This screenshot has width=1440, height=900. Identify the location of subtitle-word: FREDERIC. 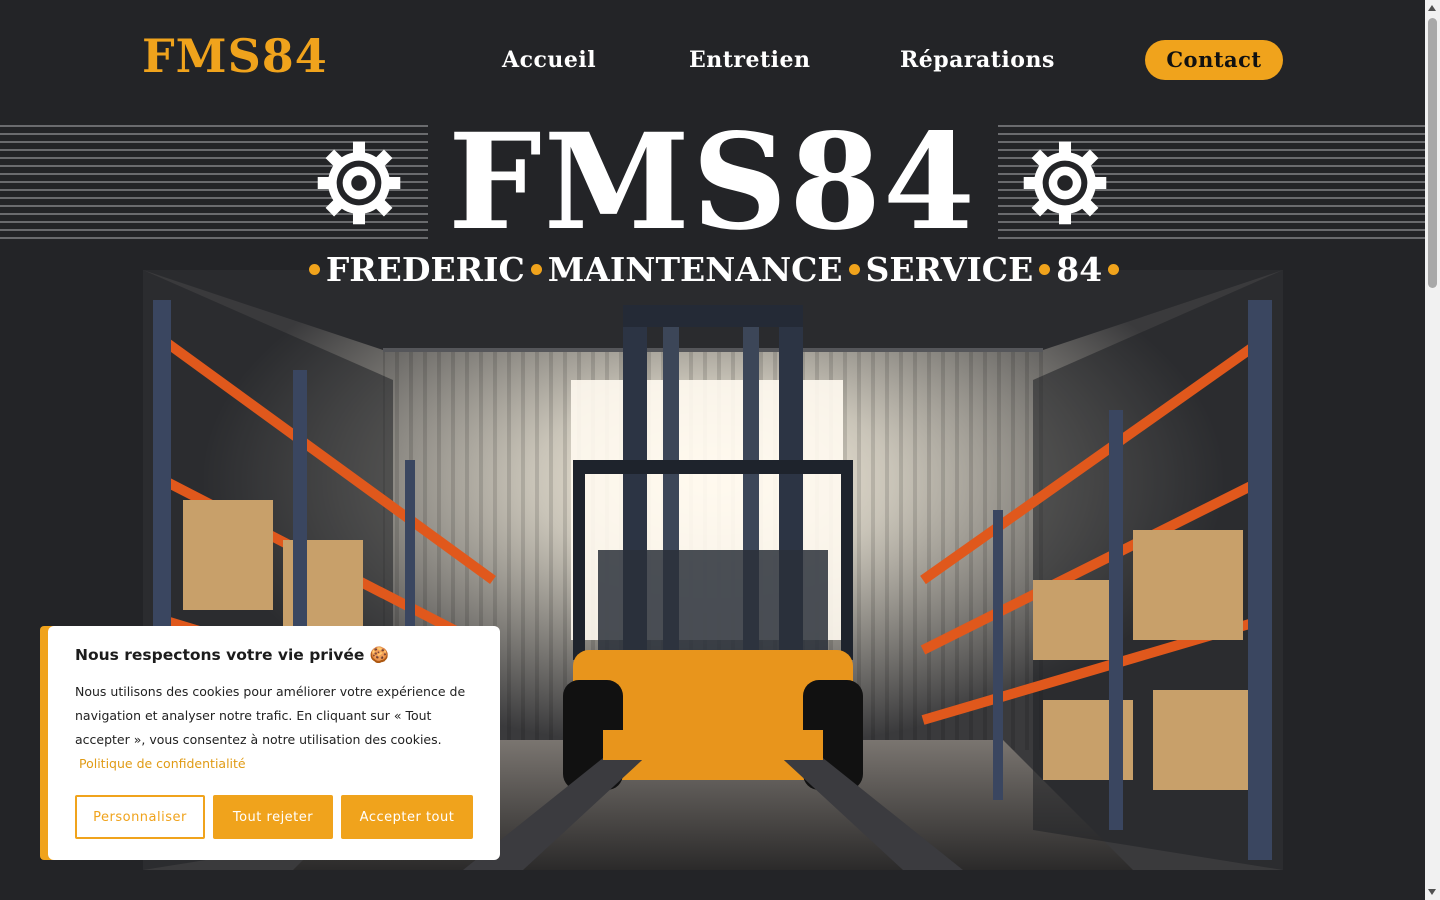
(425, 269).